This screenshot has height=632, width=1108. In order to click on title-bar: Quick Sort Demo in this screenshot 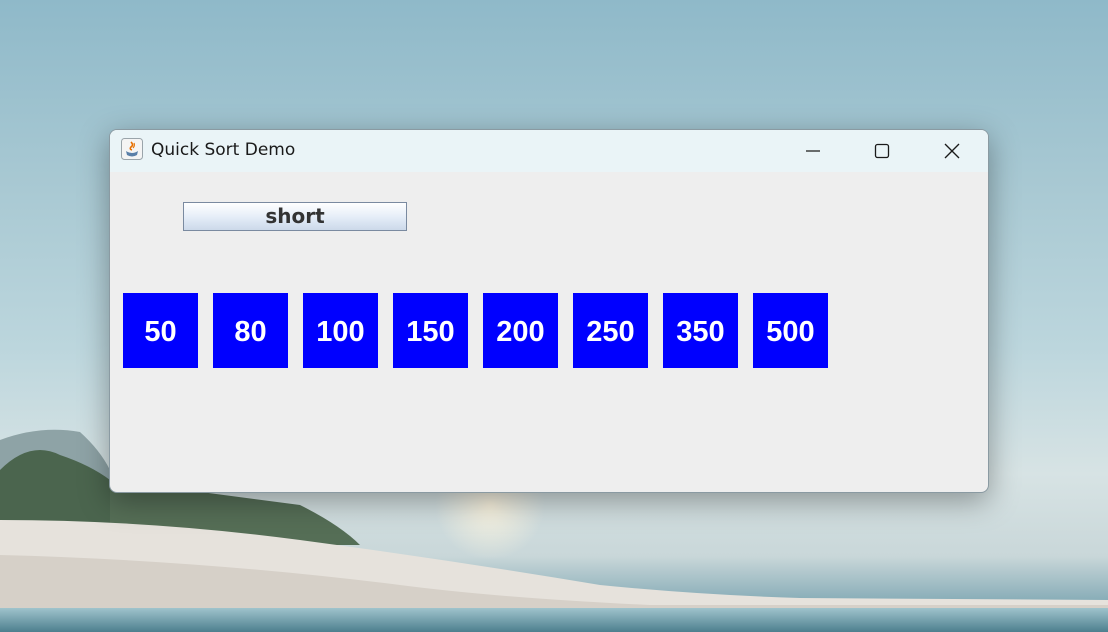, I will do `click(549, 151)`.